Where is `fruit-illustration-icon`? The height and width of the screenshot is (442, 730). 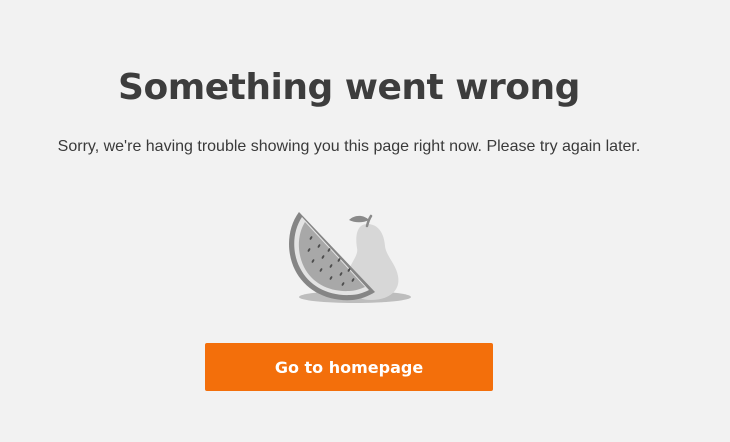 fruit-illustration-icon is located at coordinates (350, 260).